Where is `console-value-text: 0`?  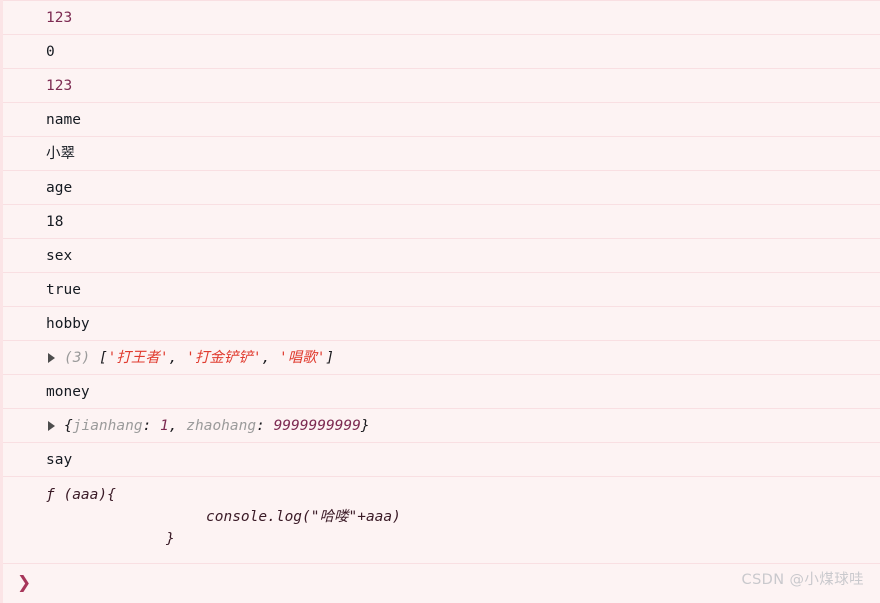 console-value-text: 0 is located at coordinates (50, 51).